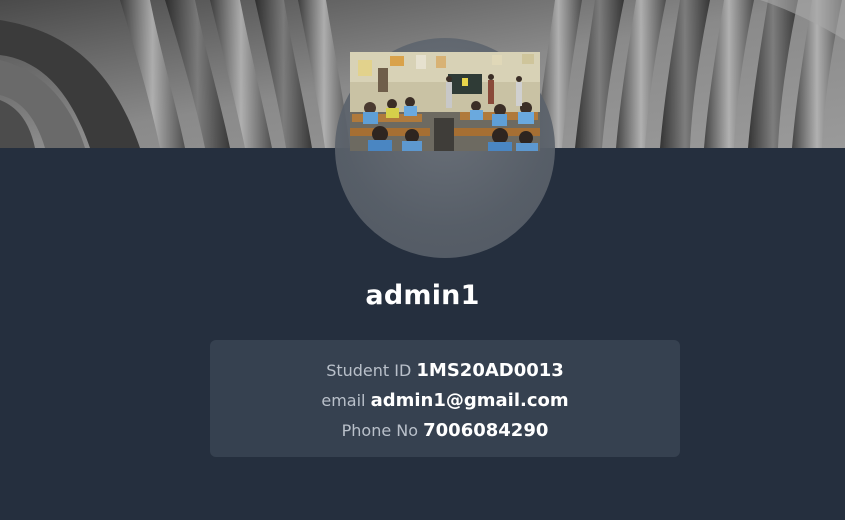 The height and width of the screenshot is (520, 845). I want to click on avatar-photo, so click(445, 101).